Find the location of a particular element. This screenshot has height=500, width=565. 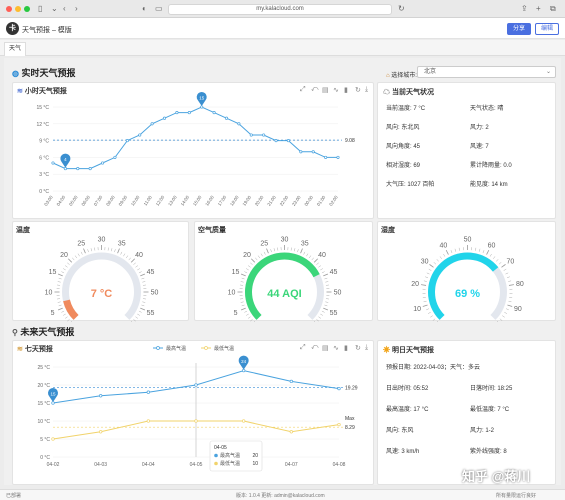

city-select: 北京 ⌄ is located at coordinates (486, 72).